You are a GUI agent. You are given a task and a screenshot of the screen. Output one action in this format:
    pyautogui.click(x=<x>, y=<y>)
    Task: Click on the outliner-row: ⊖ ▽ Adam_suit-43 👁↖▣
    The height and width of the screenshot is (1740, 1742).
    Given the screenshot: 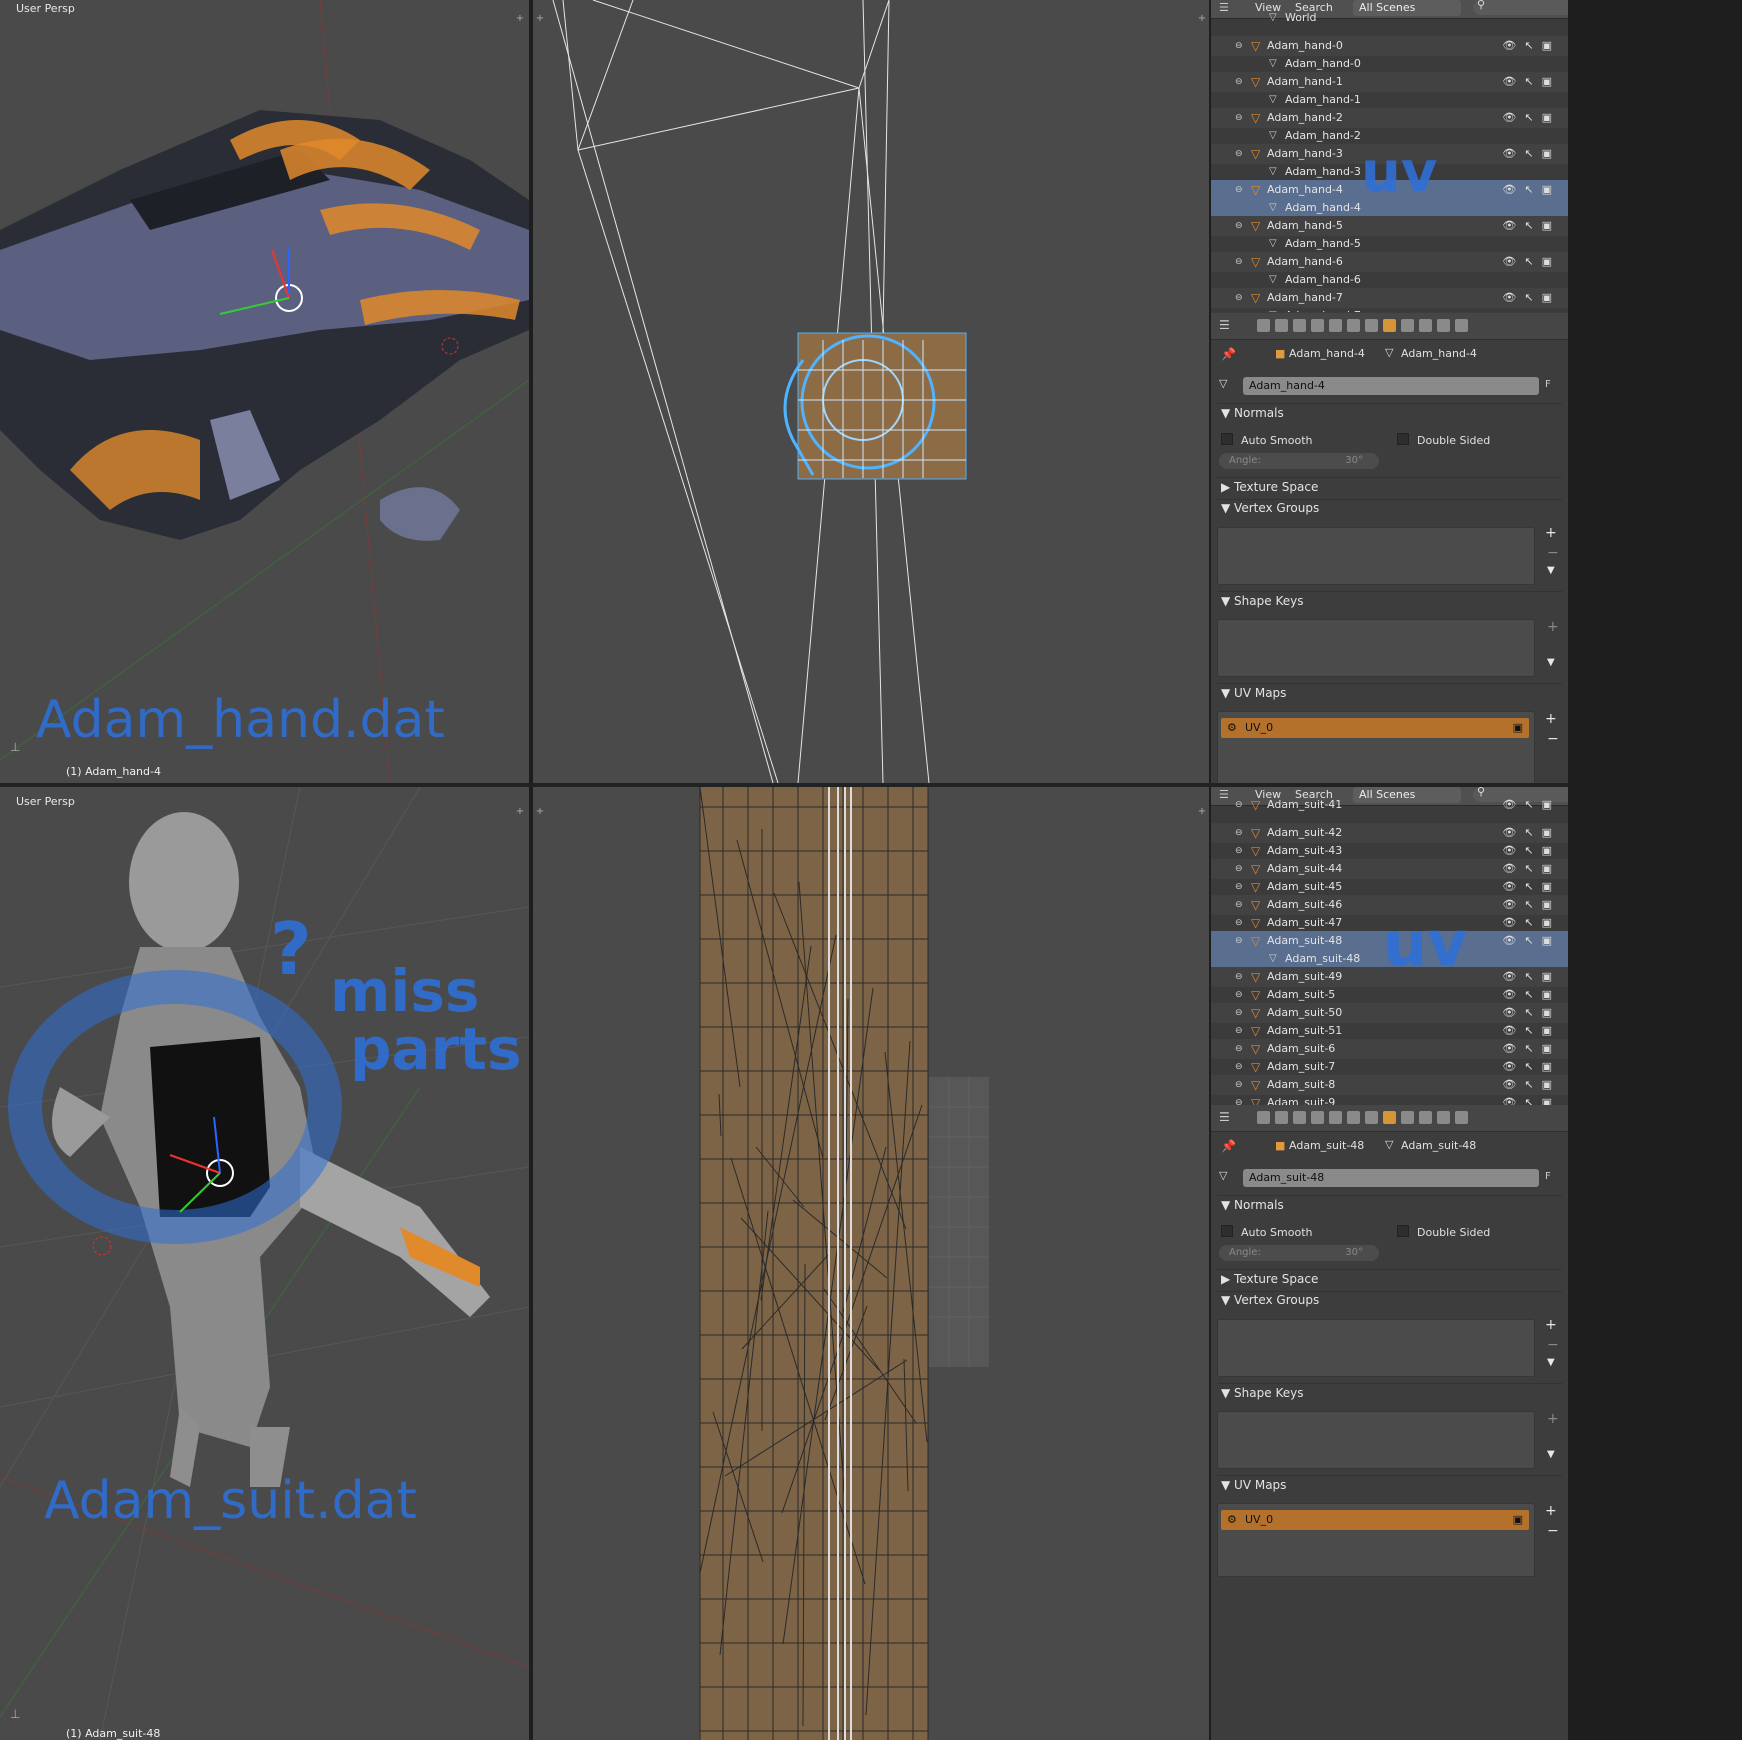 What is the action you would take?
    pyautogui.click(x=1389, y=851)
    